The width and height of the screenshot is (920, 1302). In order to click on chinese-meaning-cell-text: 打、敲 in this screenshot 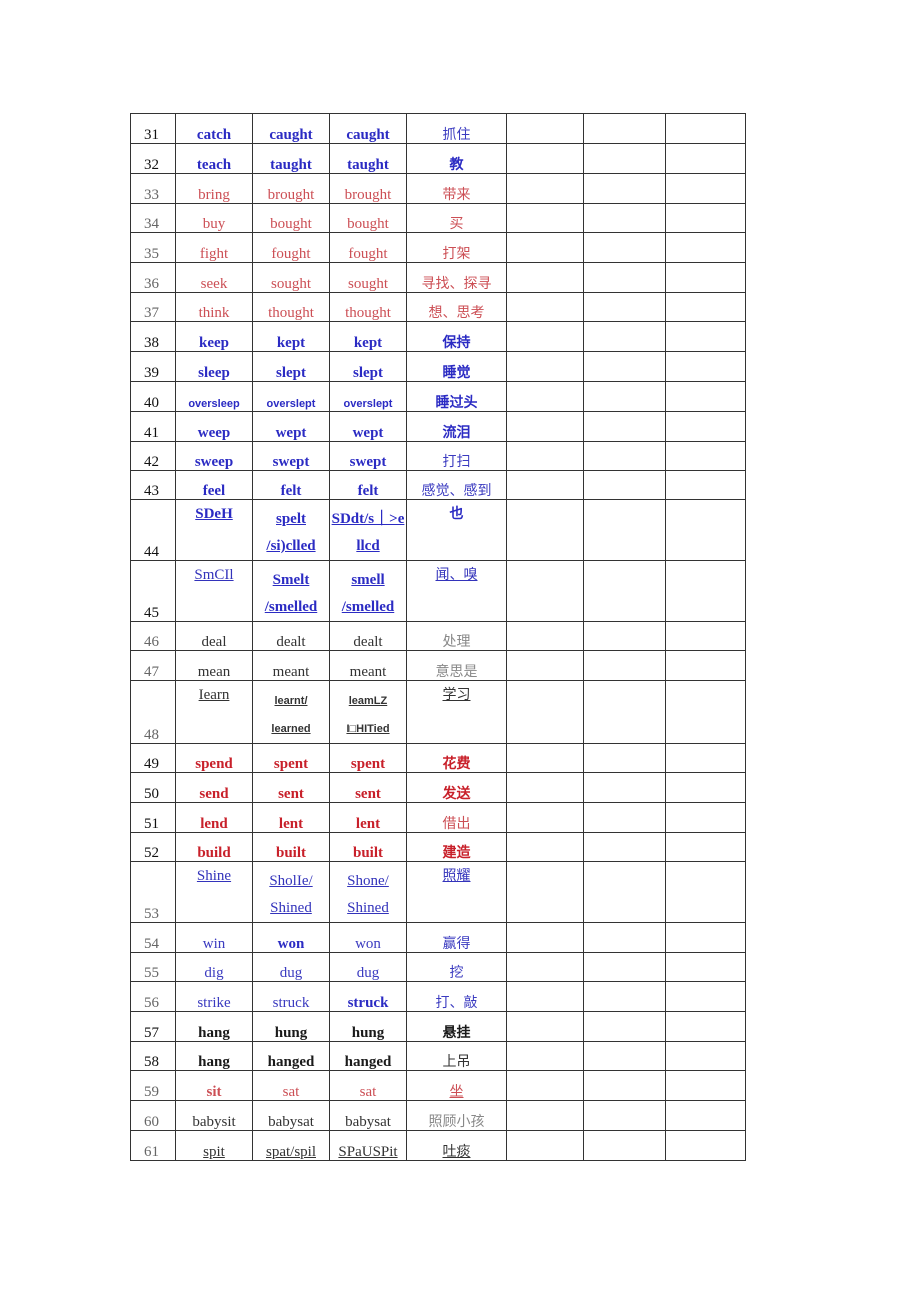, I will do `click(456, 1002)`.